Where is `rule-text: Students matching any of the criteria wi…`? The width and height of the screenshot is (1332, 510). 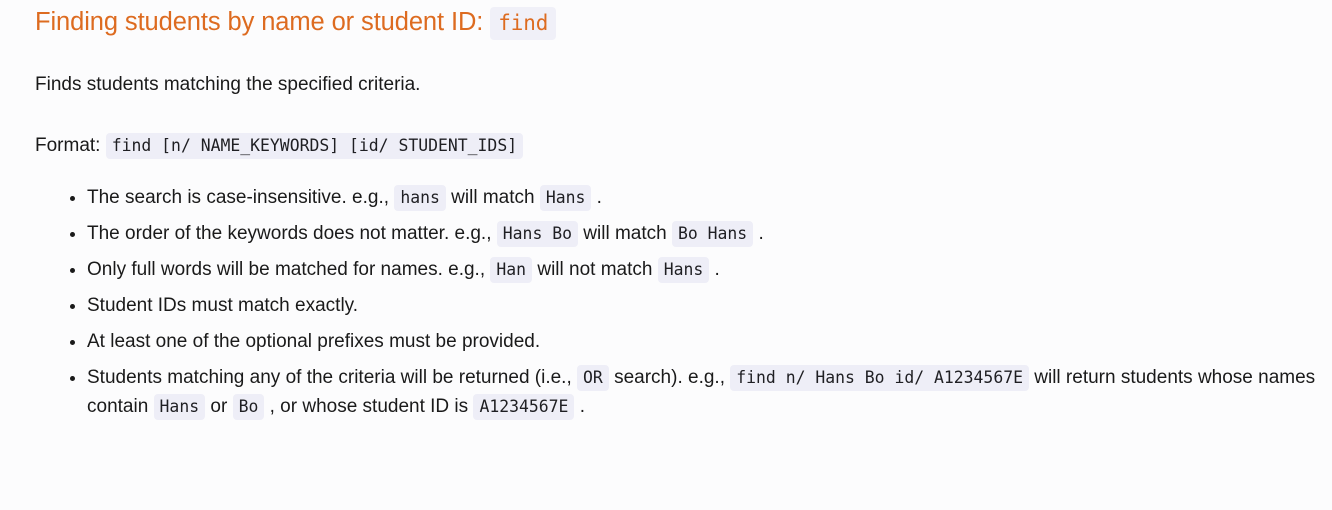
rule-text: Students matching any of the criteria wi… is located at coordinates (332, 377).